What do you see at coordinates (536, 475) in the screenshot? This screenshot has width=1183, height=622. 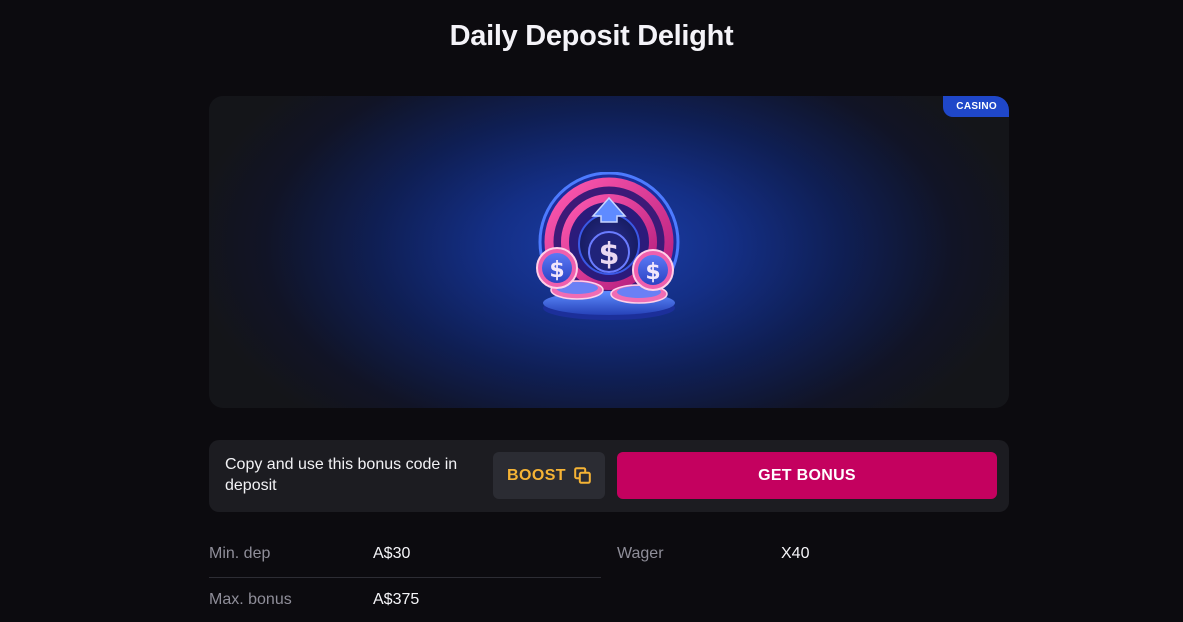 I see `bonus-code: BOOST` at bounding box center [536, 475].